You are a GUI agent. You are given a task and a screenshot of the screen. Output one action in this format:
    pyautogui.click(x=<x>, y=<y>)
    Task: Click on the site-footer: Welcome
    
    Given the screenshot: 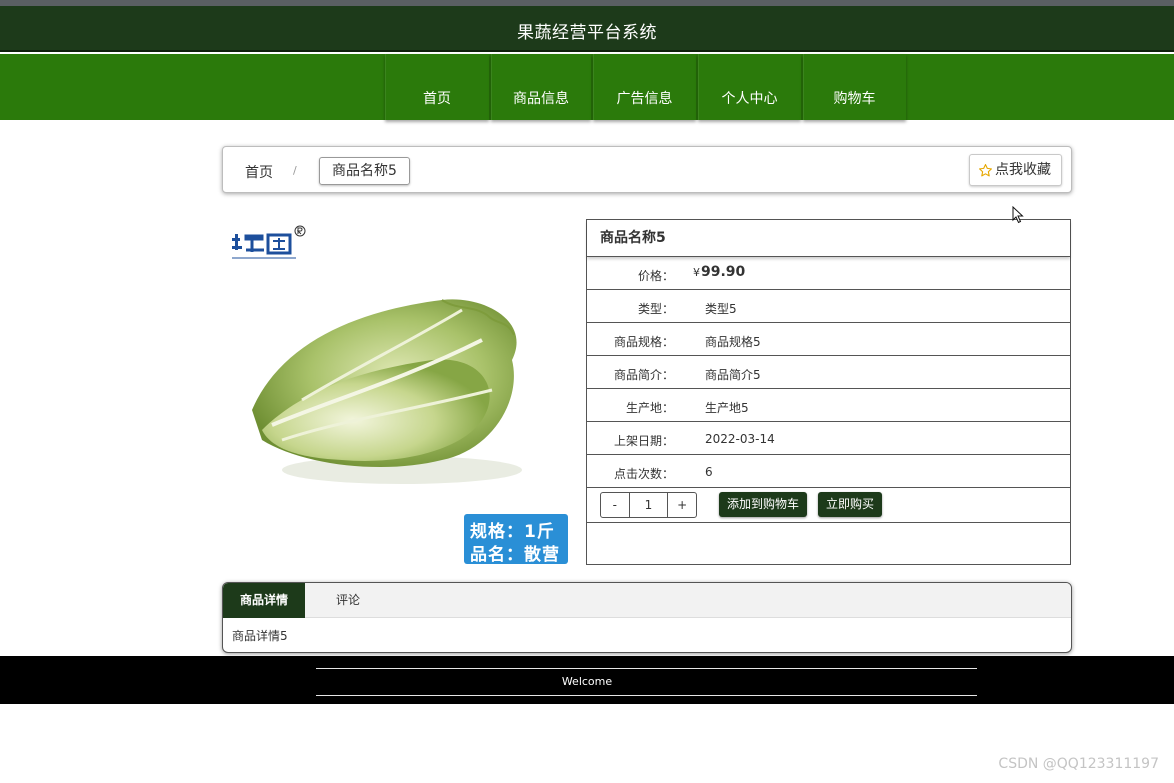 What is the action you would take?
    pyautogui.click(x=587, y=680)
    